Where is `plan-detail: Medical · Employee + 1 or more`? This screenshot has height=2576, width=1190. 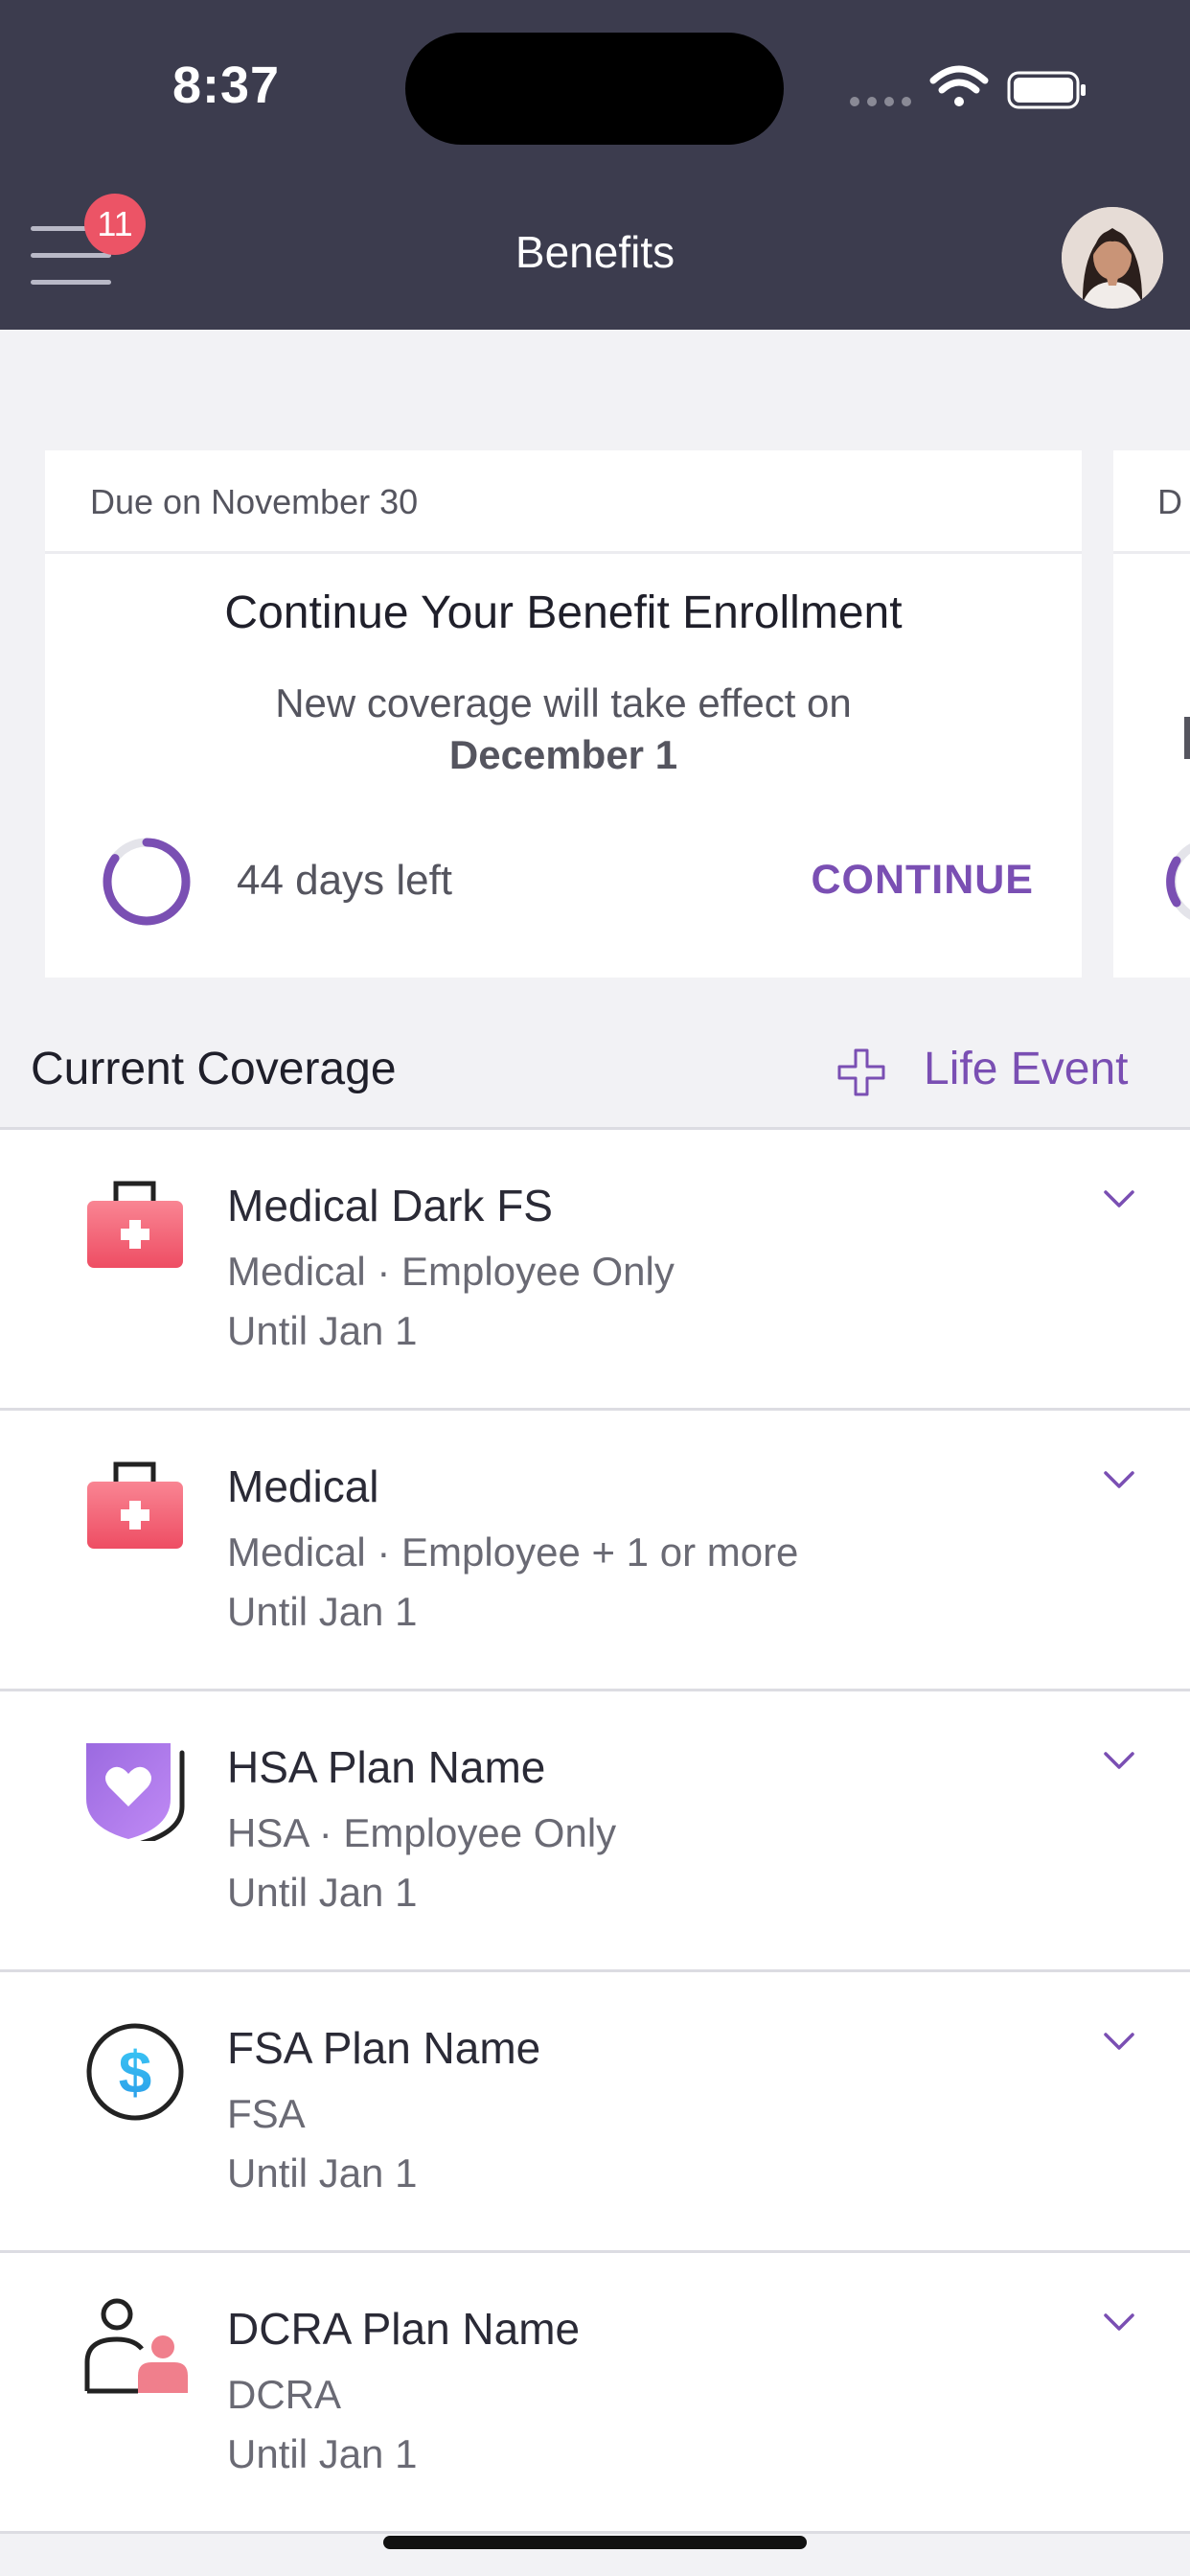
plan-detail: Medical · Employee + 1 or more is located at coordinates (513, 1552).